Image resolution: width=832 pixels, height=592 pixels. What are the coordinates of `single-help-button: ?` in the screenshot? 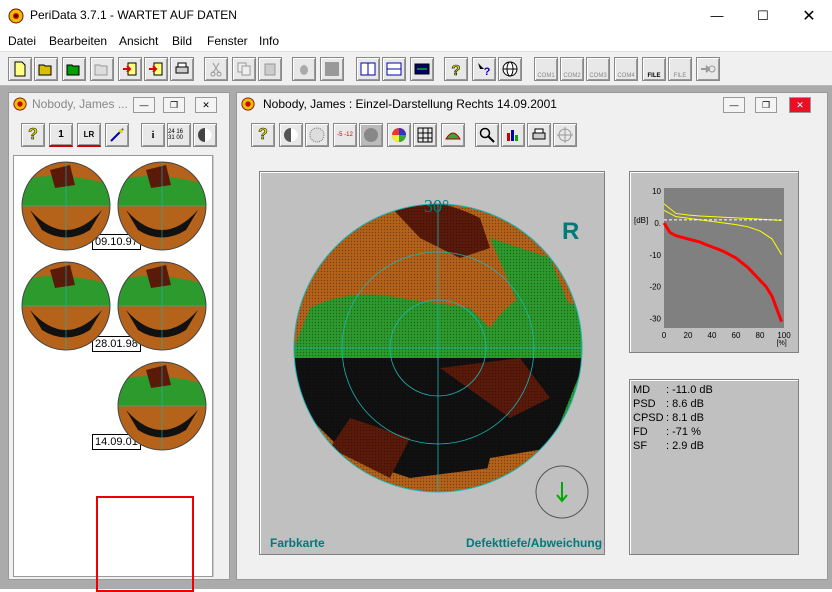 It's located at (263, 135).